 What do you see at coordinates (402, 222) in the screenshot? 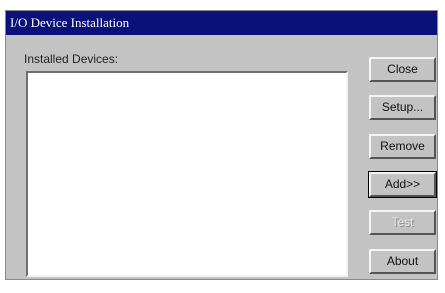
I see `test-button: Test` at bounding box center [402, 222].